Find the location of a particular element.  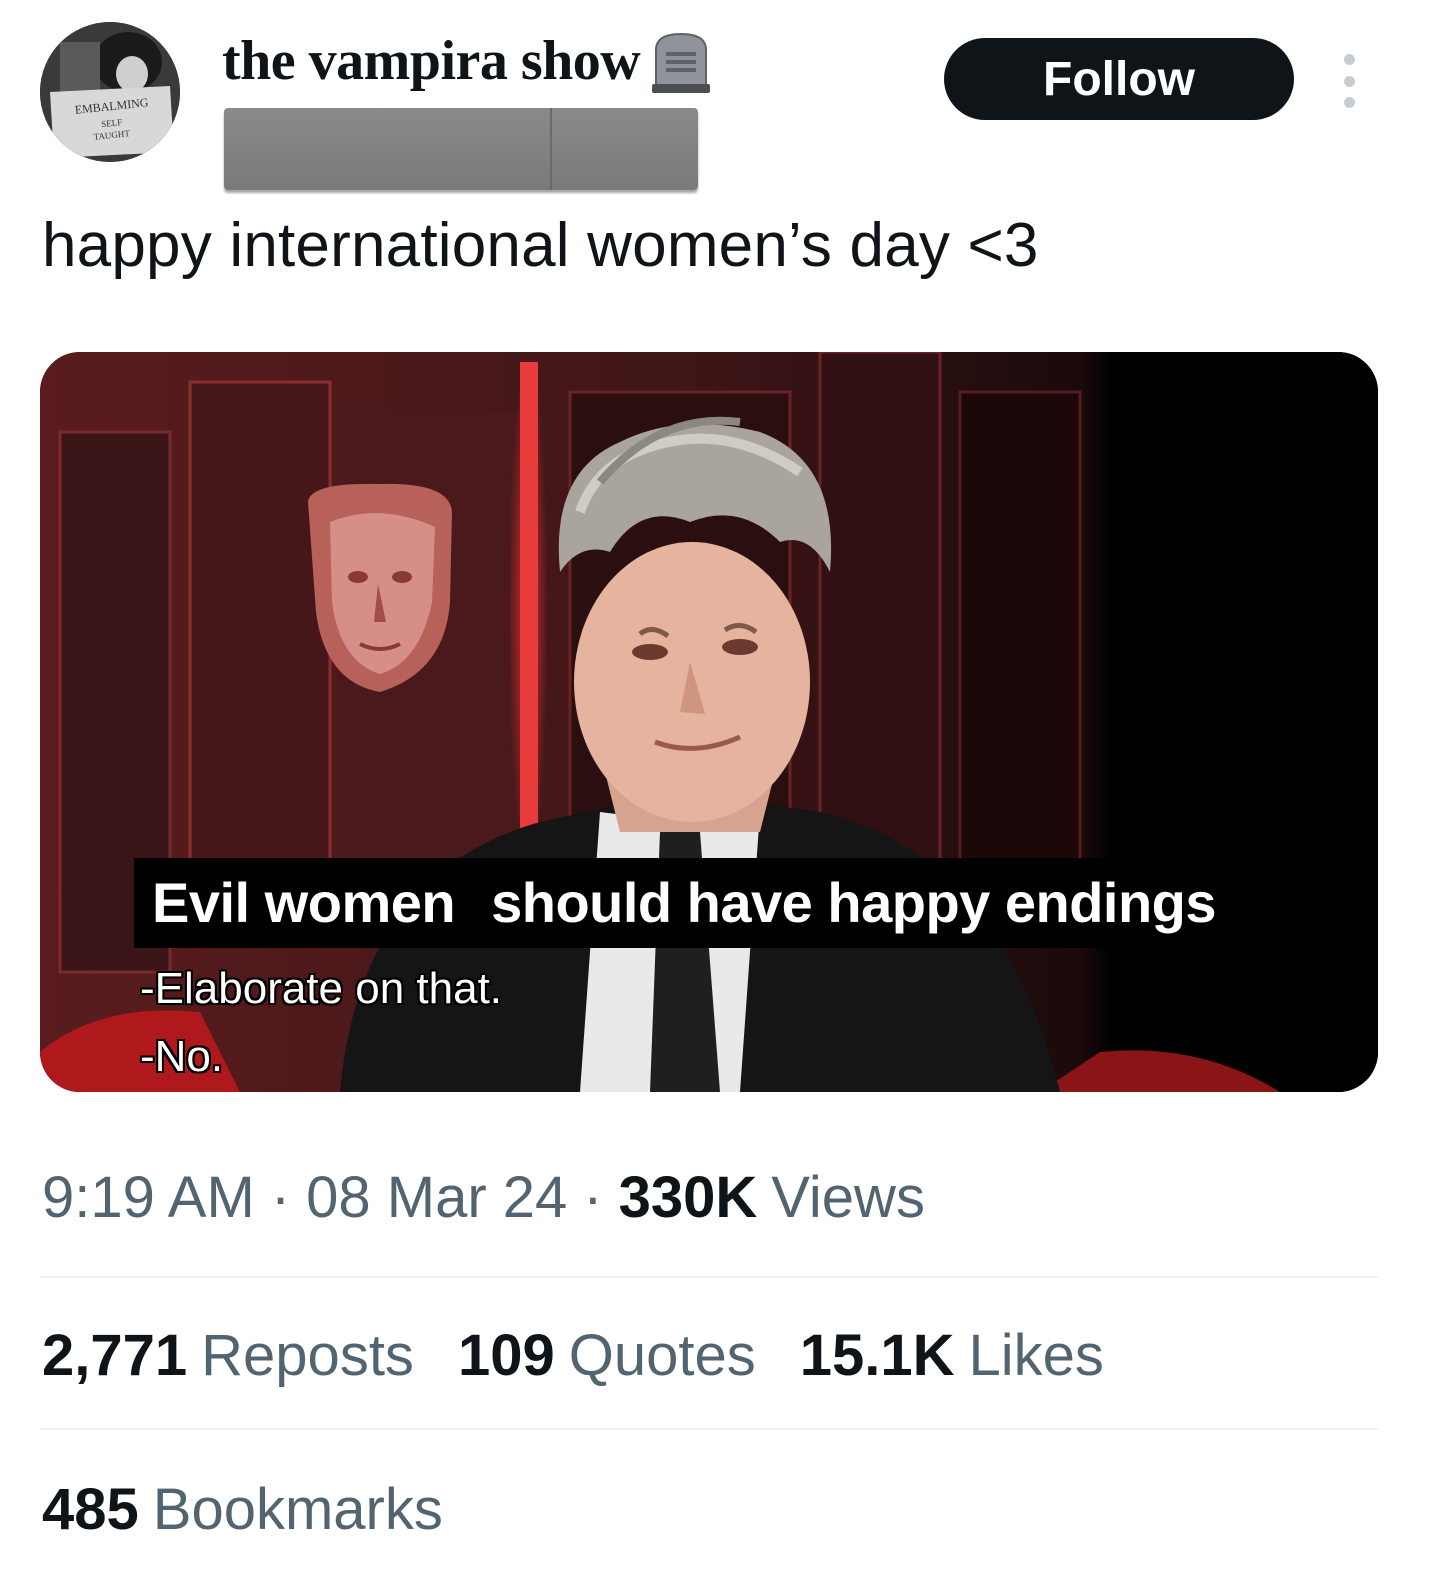

quotes-label: Quotes is located at coordinates (662, 1355).